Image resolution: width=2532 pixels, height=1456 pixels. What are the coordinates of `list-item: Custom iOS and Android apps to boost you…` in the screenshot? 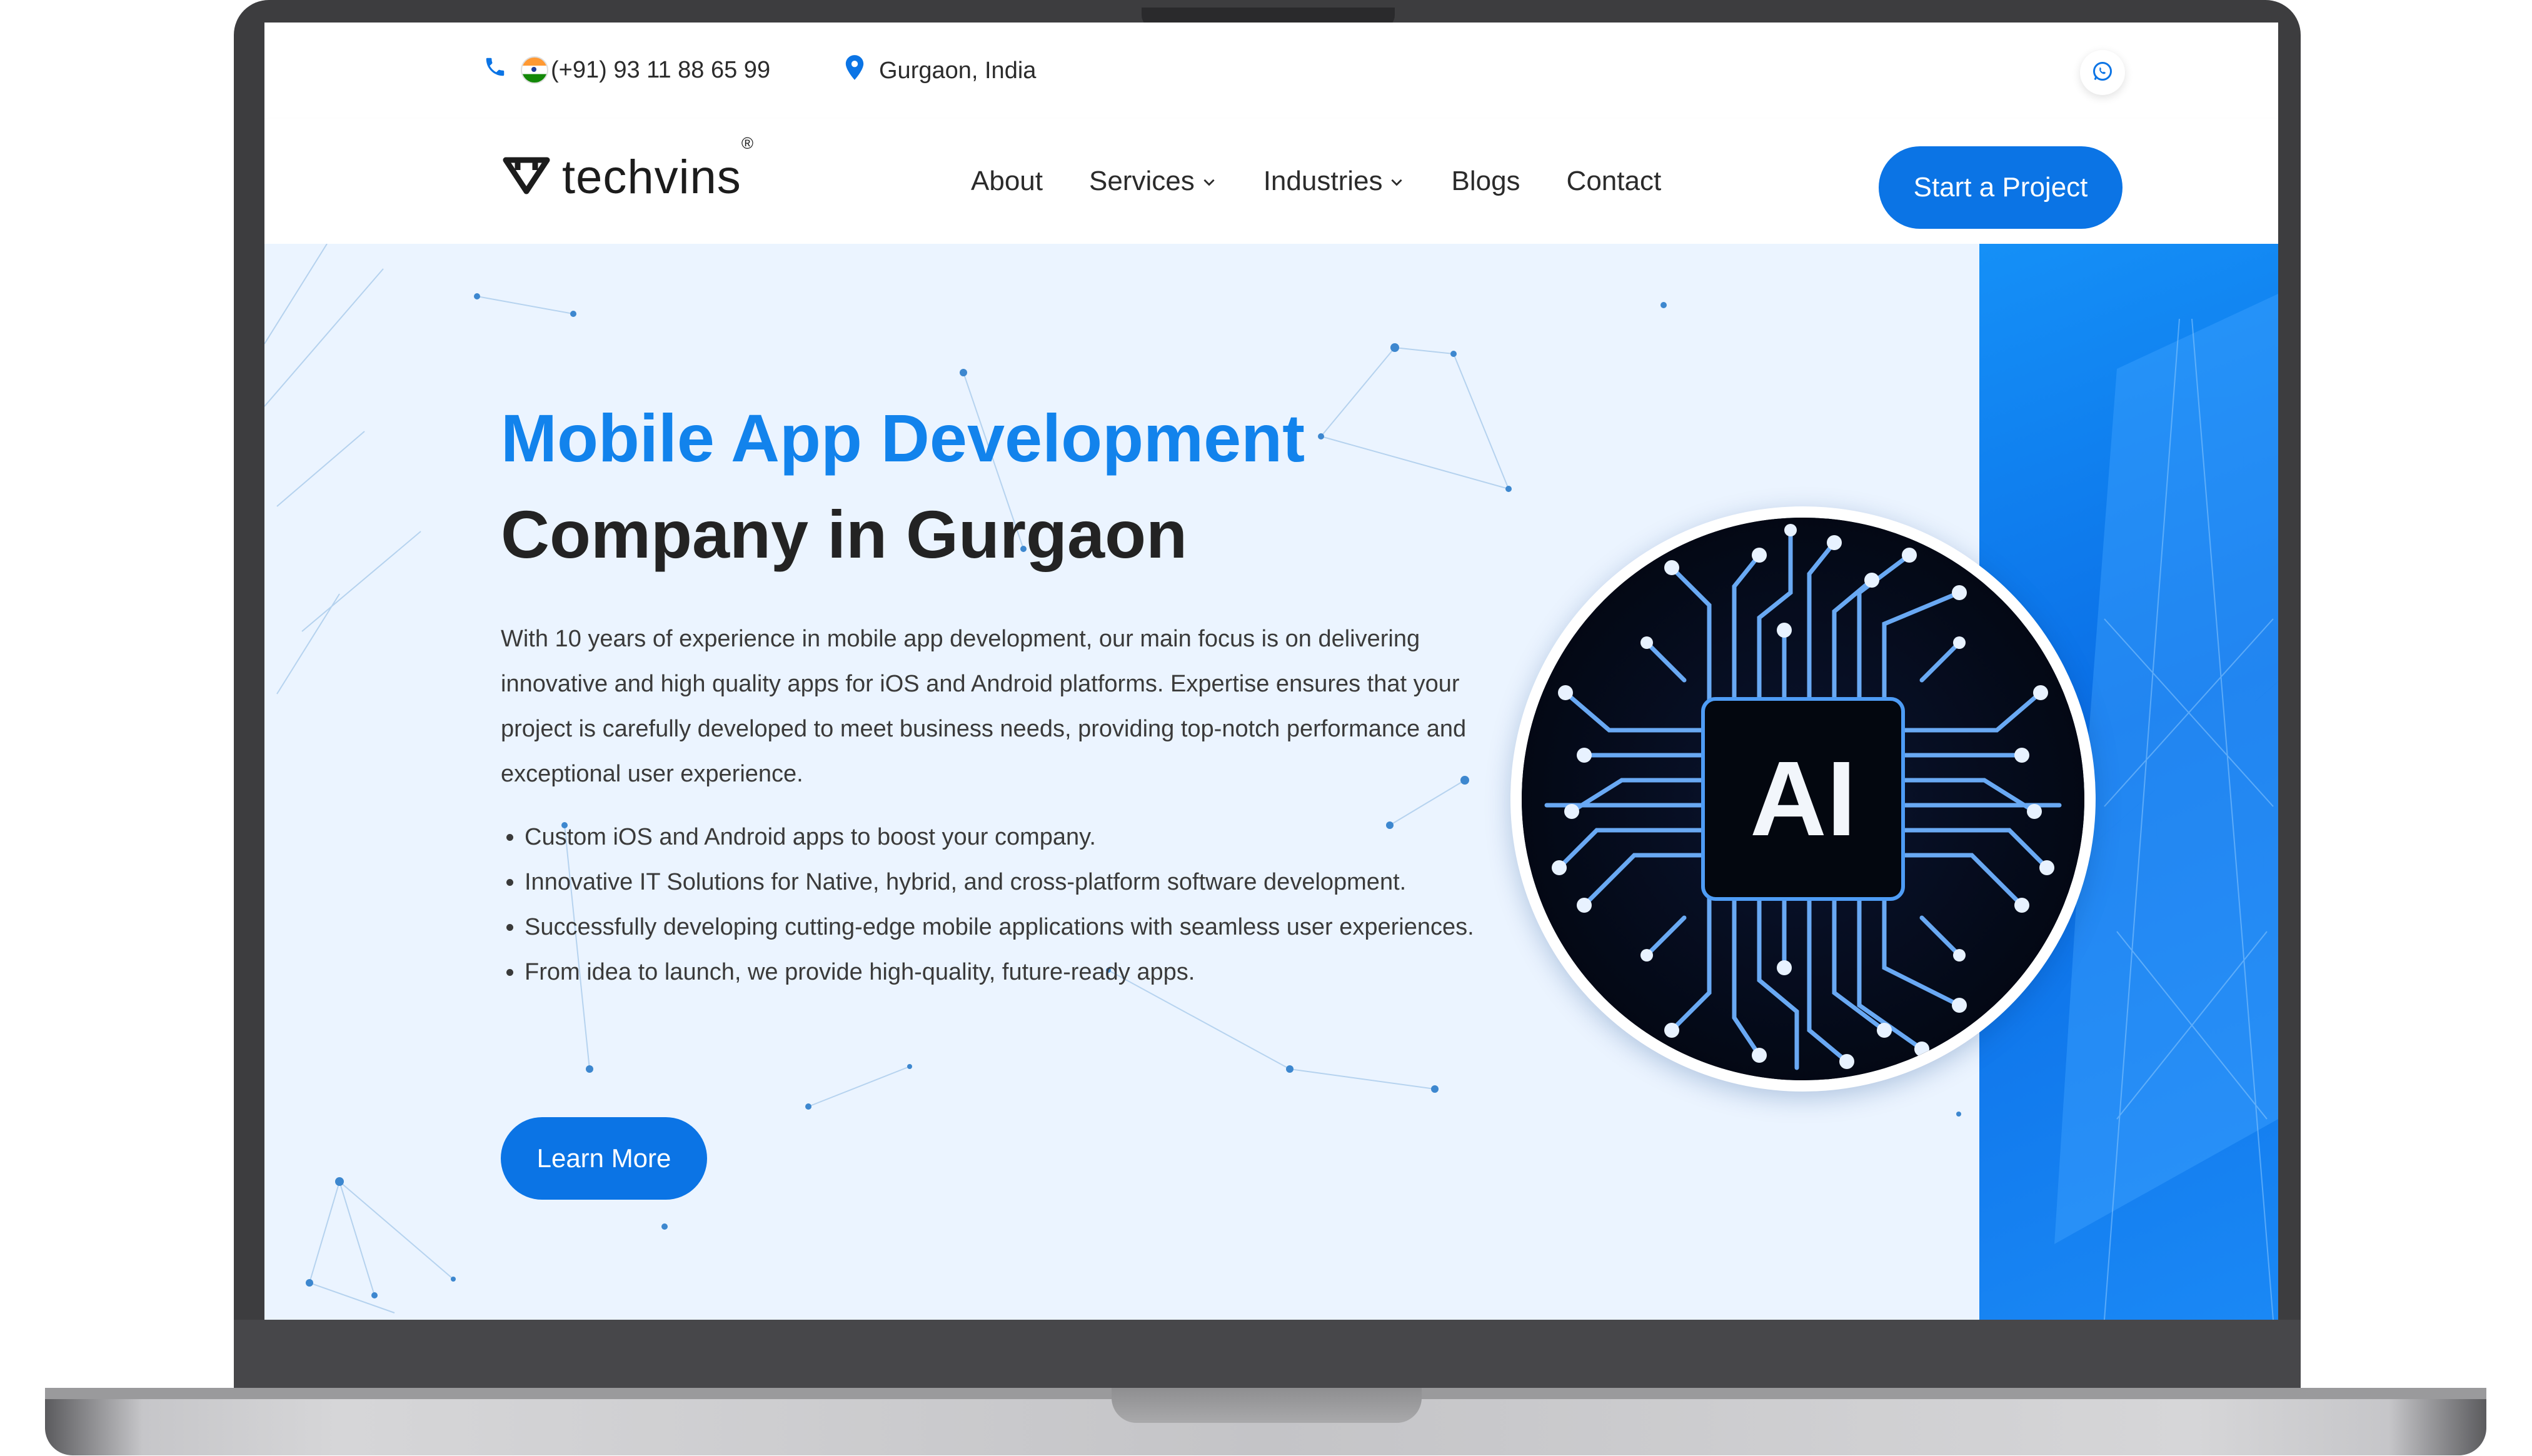 It's located at (1031, 837).